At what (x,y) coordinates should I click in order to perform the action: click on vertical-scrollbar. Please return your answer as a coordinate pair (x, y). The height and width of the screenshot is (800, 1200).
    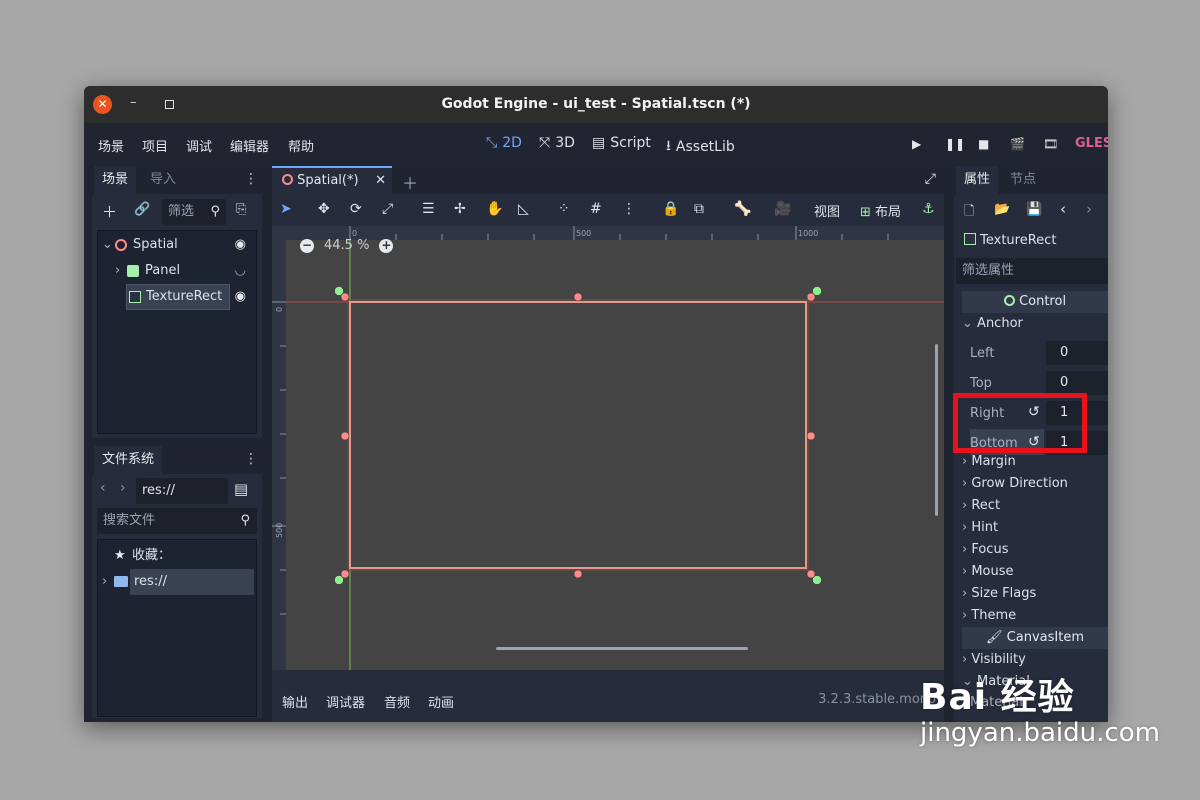
    Looking at the image, I should click on (936, 430).